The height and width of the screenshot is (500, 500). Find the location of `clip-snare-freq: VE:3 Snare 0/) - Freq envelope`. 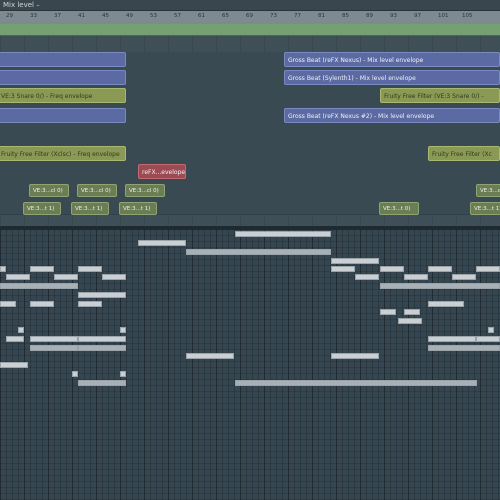

clip-snare-freq: VE:3 Snare 0/) - Freq envelope is located at coordinates (63, 95).